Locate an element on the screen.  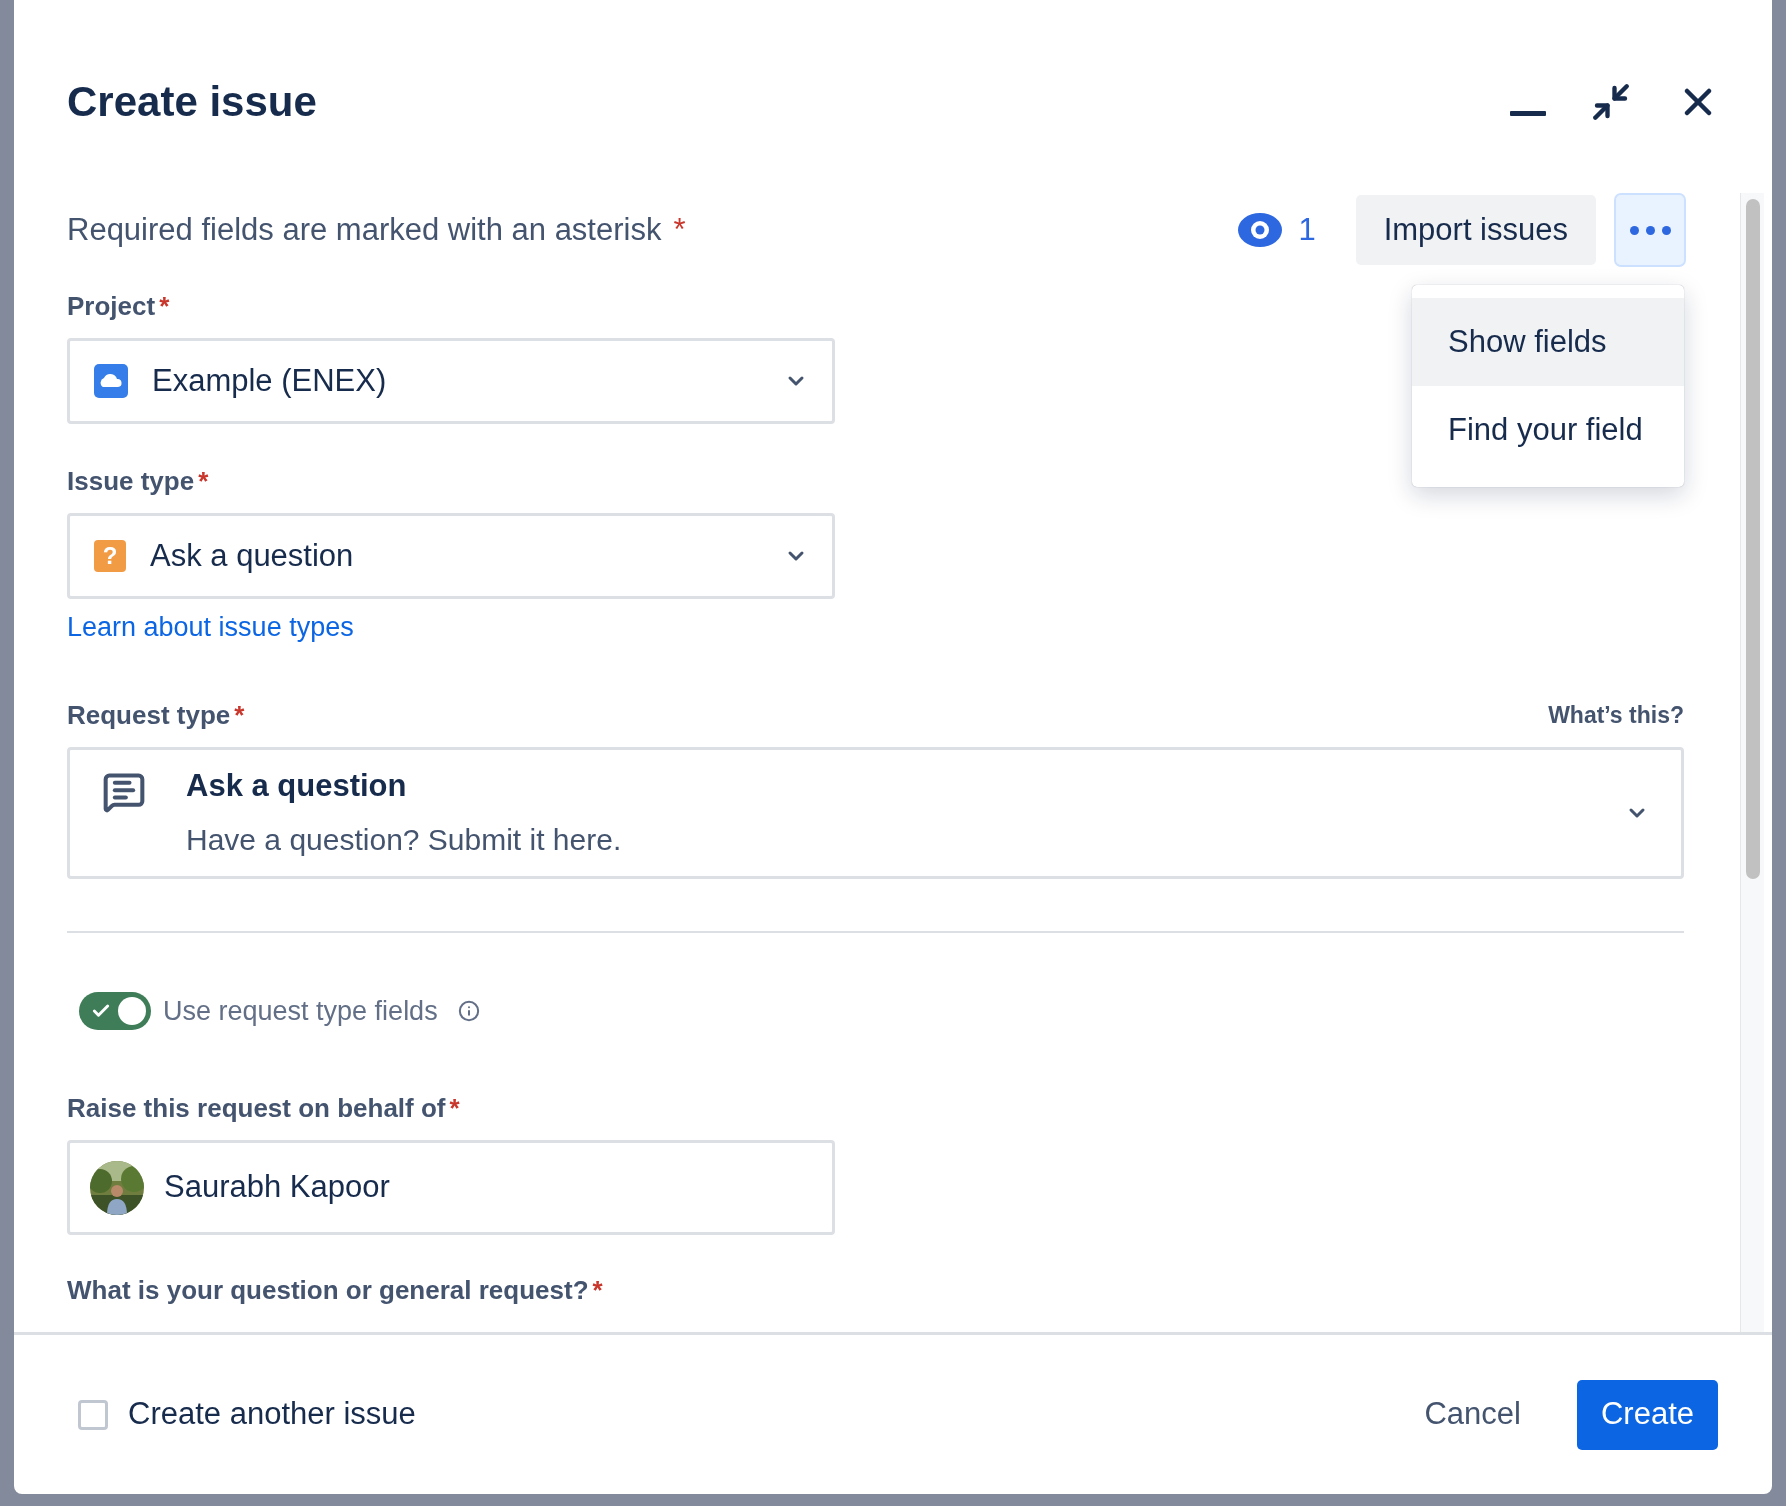
user-name: Saurabh Kapoor is located at coordinates (277, 1187).